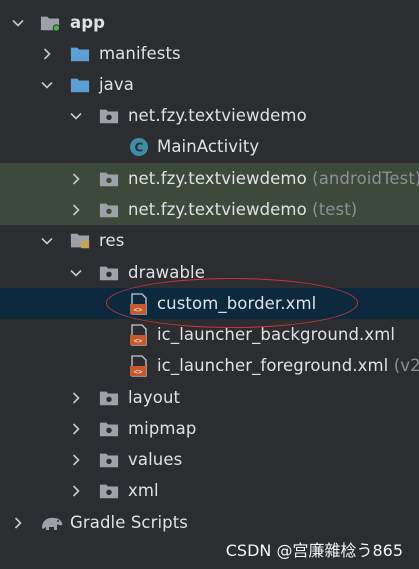  What do you see at coordinates (365, 178) in the screenshot?
I see `source-set-hint: (androidTest)` at bounding box center [365, 178].